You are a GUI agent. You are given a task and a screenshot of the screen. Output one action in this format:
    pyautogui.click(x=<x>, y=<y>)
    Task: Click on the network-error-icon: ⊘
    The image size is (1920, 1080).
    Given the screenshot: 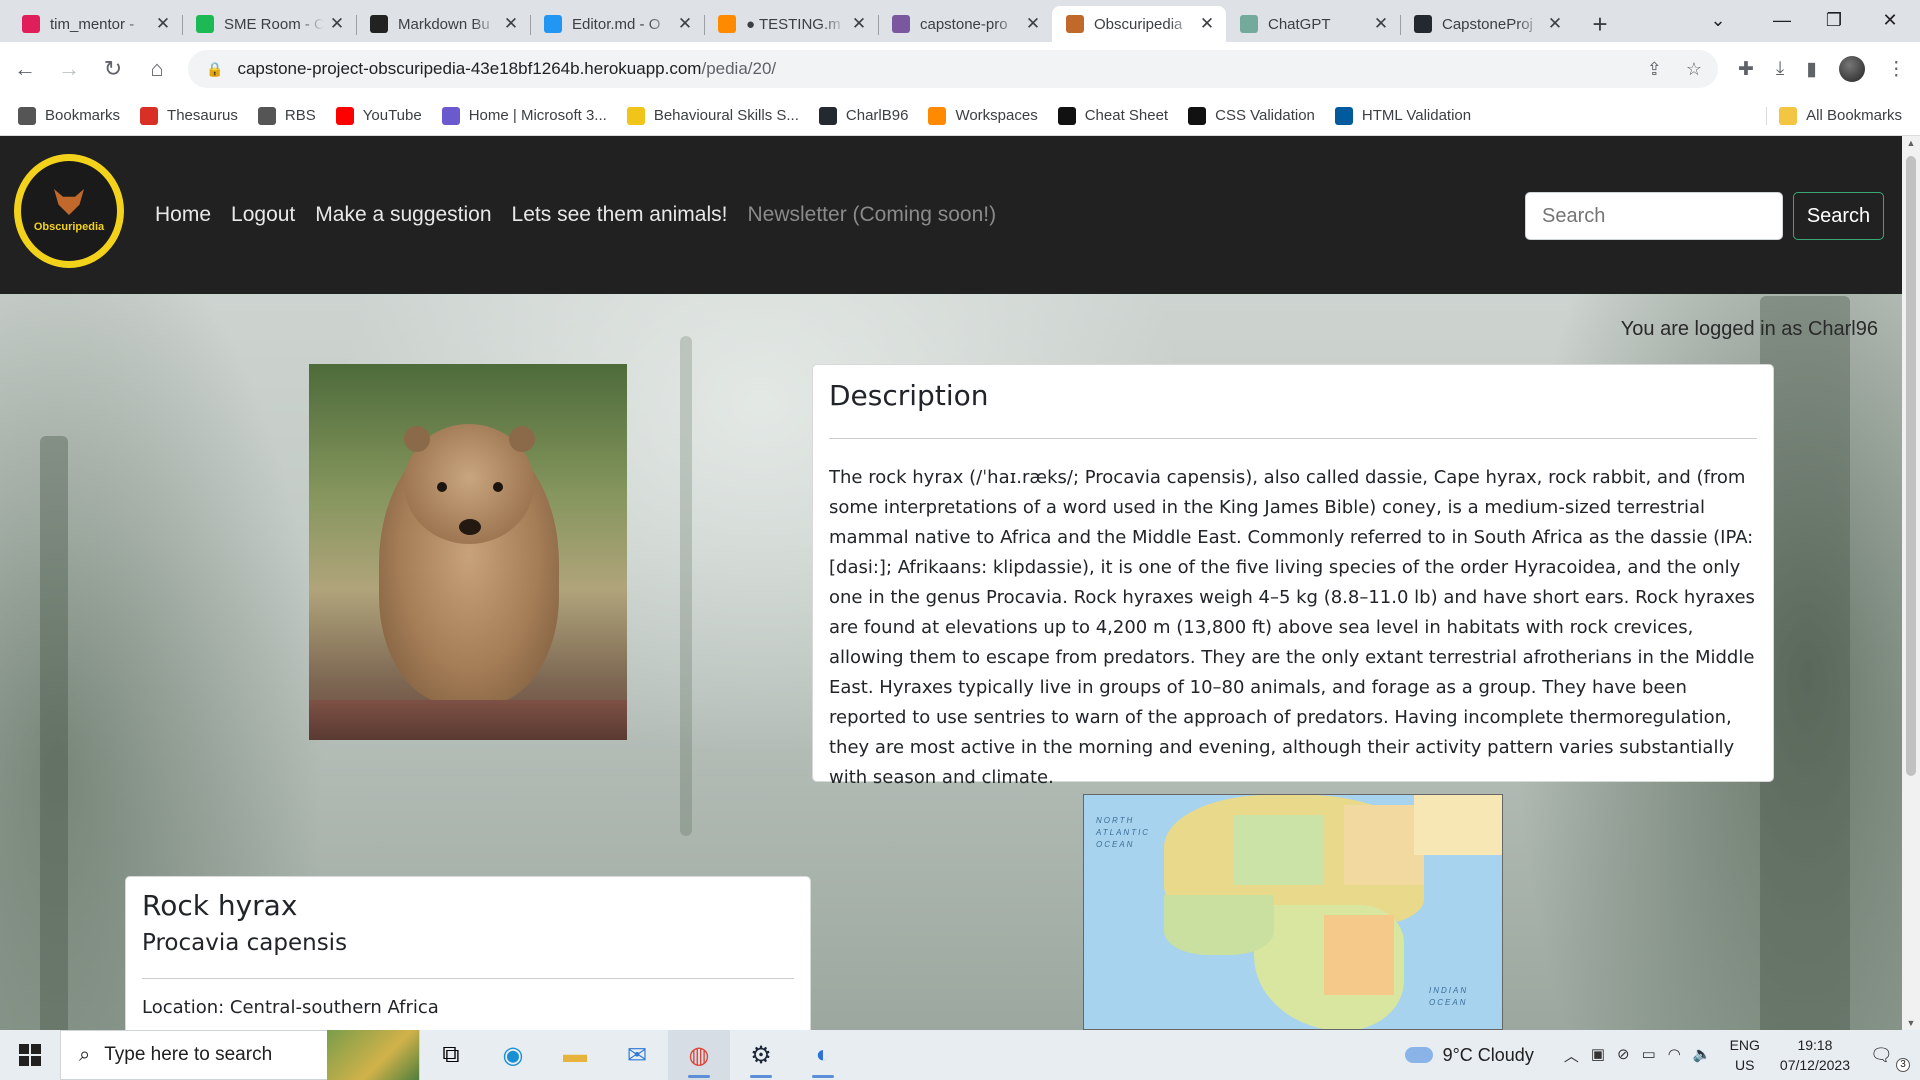 What is the action you would take?
    pyautogui.click(x=1623, y=1055)
    